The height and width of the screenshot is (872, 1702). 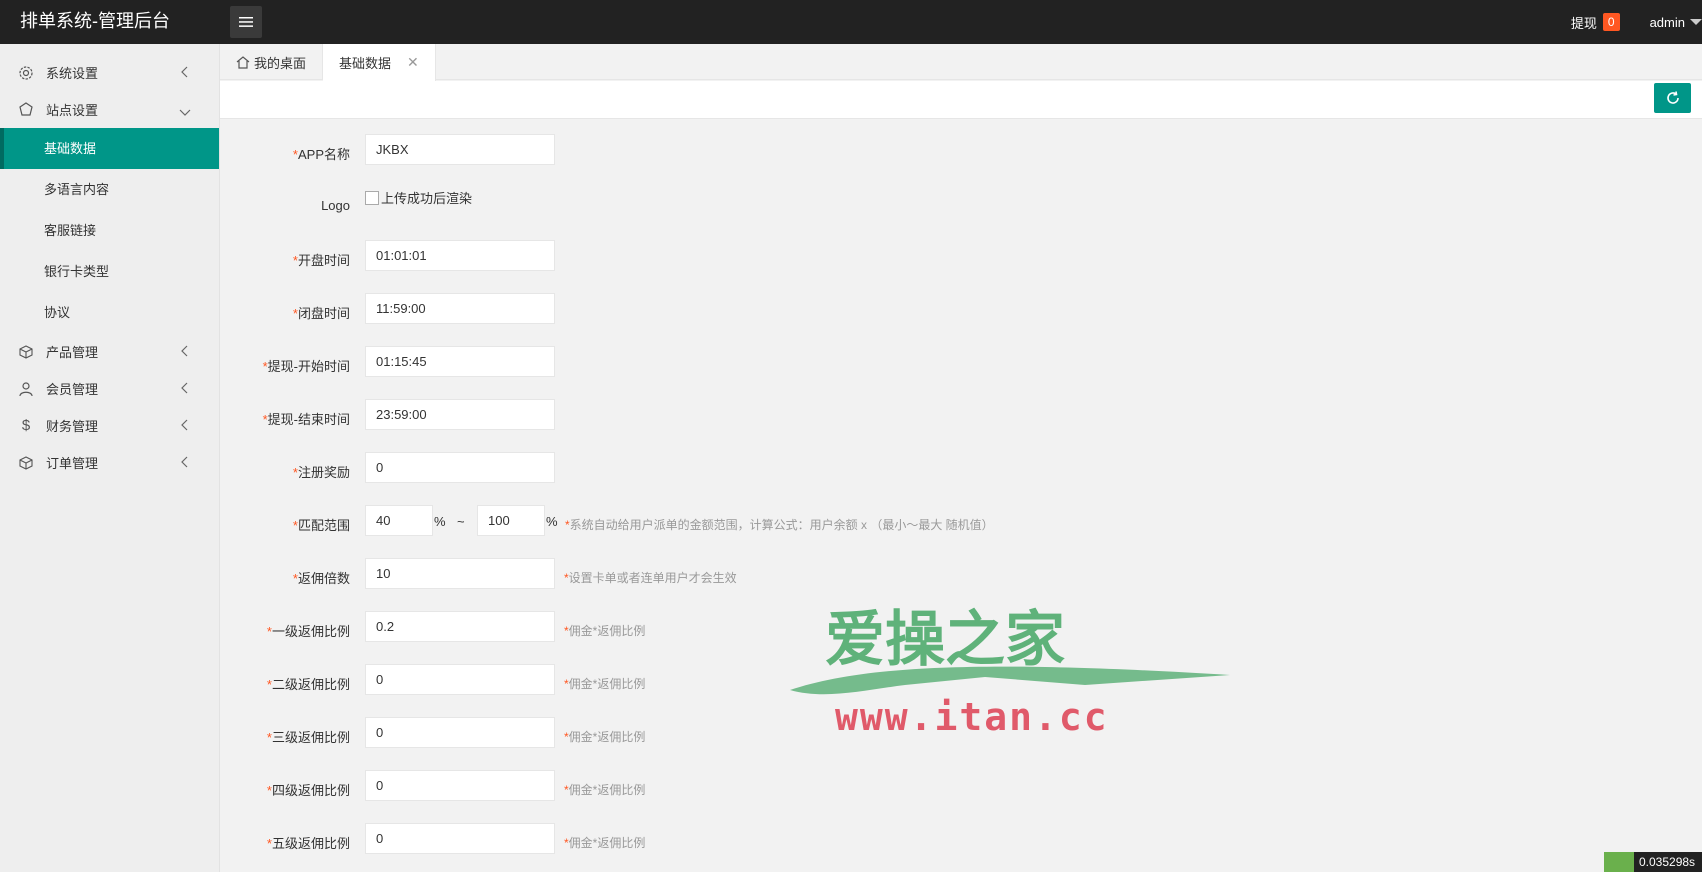 I want to click on toolbar, so click(x=961, y=100).